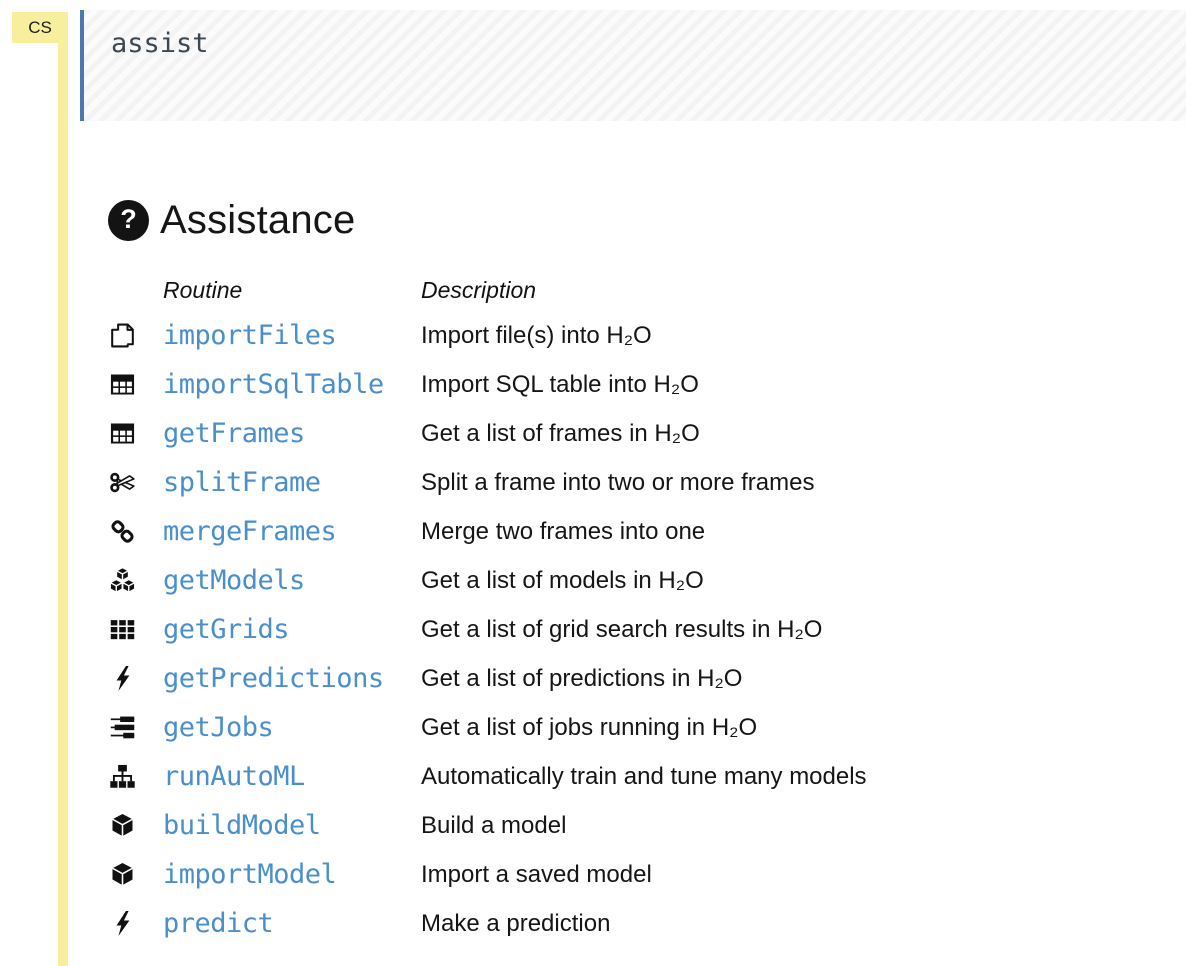 The height and width of the screenshot is (966, 1186). Describe the element at coordinates (292, 776) in the screenshot. I see `routine-link: runAutoML` at that location.